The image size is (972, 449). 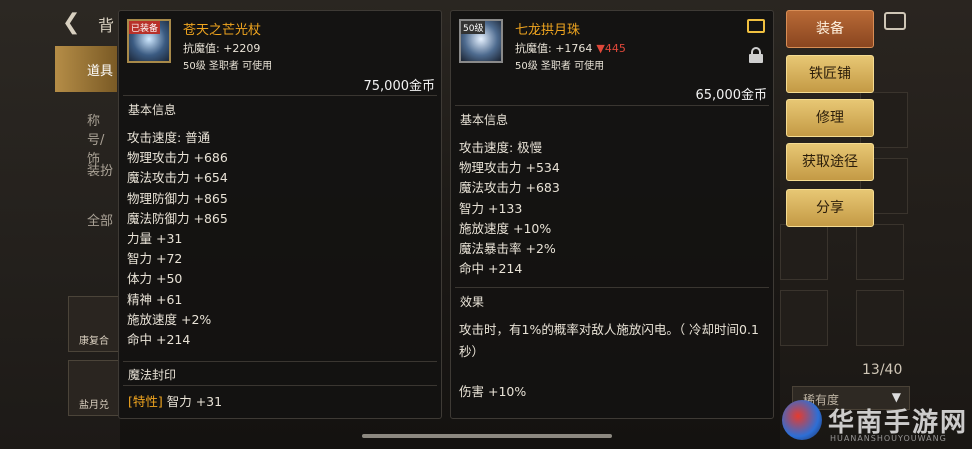 I want to click on stat-line: 施放速度 +10%, so click(x=505, y=228).